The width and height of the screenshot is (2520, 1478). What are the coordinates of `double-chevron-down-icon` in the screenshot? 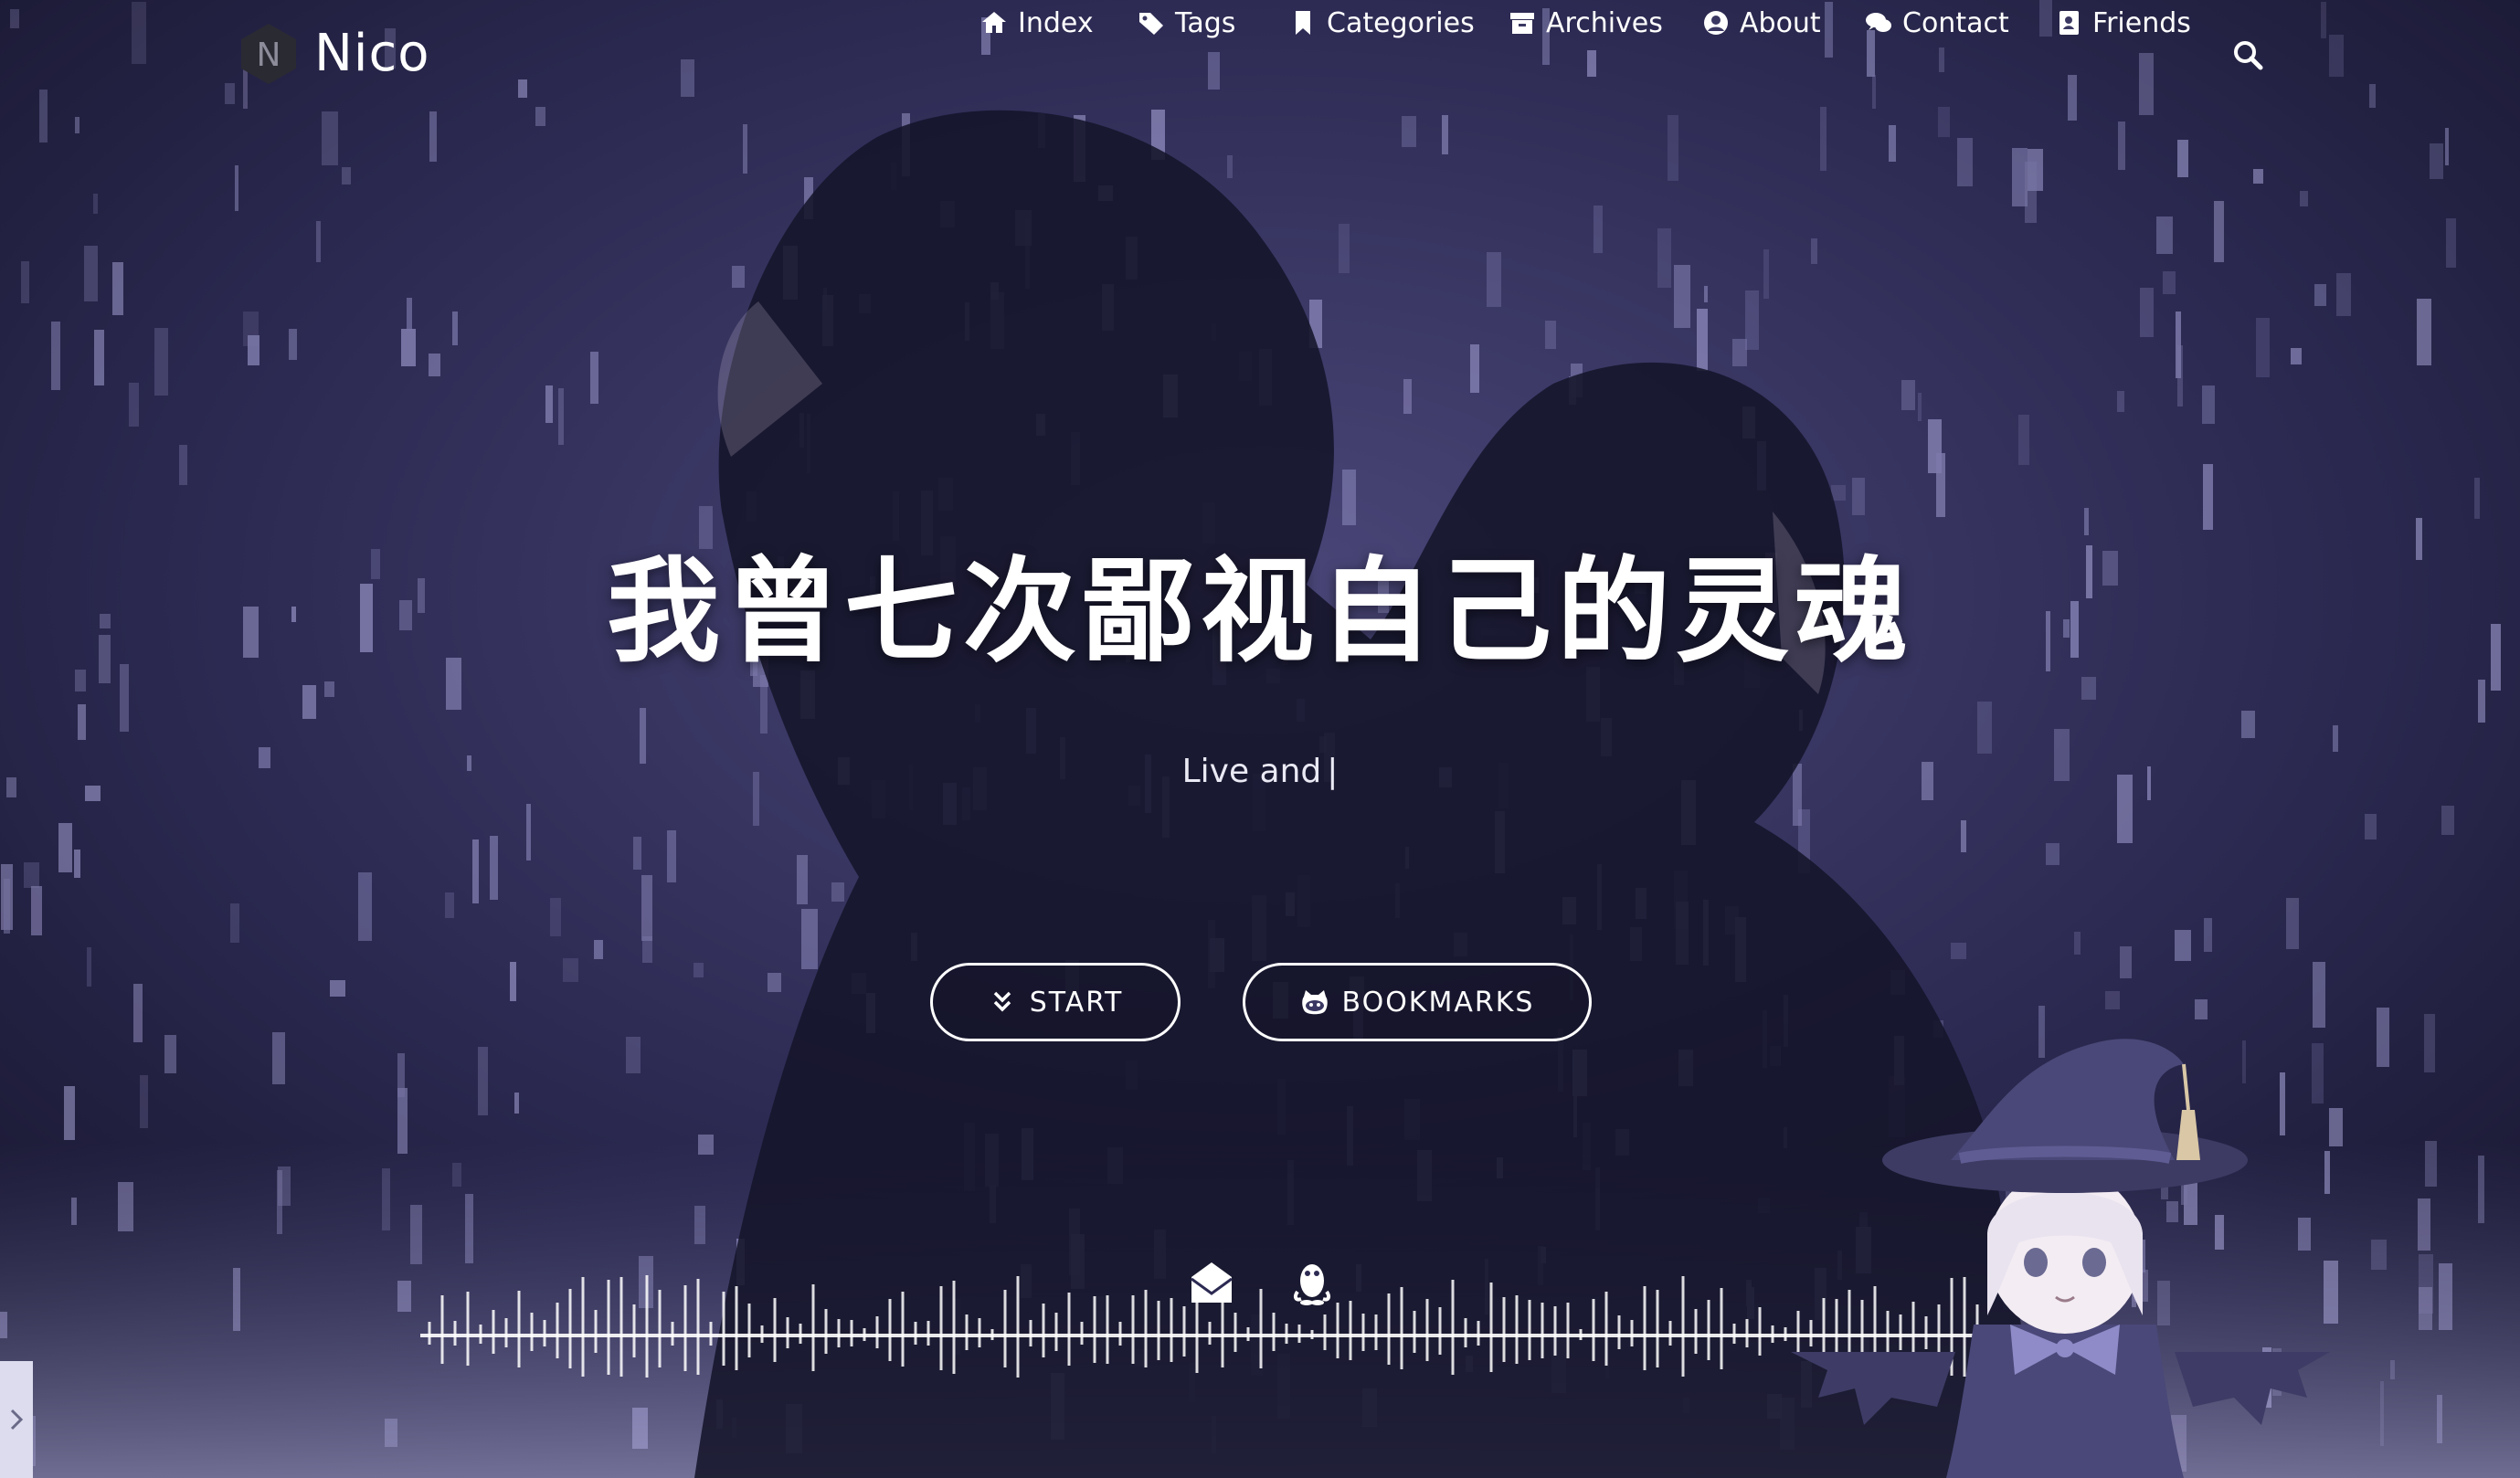 It's located at (1002, 1001).